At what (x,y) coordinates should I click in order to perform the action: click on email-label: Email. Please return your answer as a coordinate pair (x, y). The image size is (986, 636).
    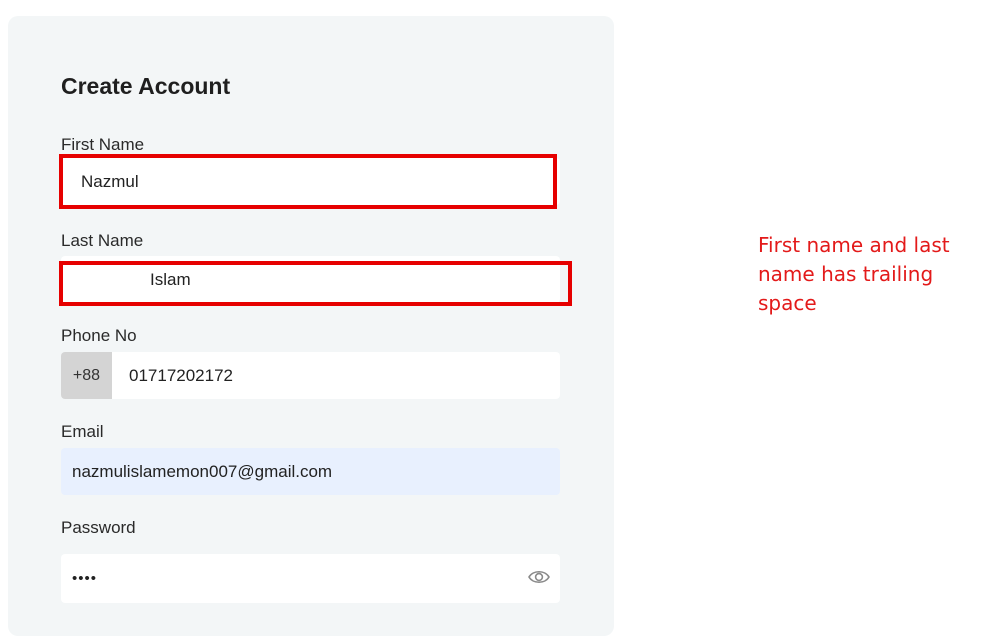
    Looking at the image, I should click on (82, 431).